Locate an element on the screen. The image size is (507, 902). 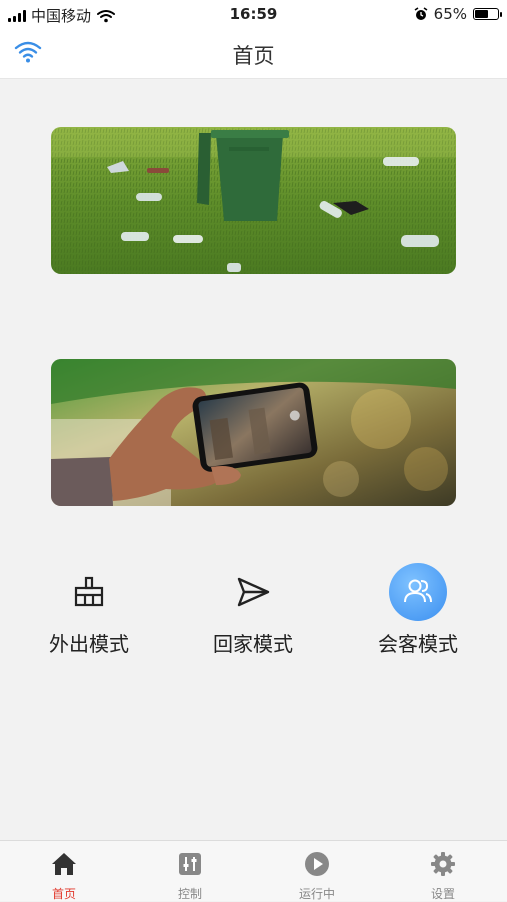
gear-icon is located at coordinates (443, 864).